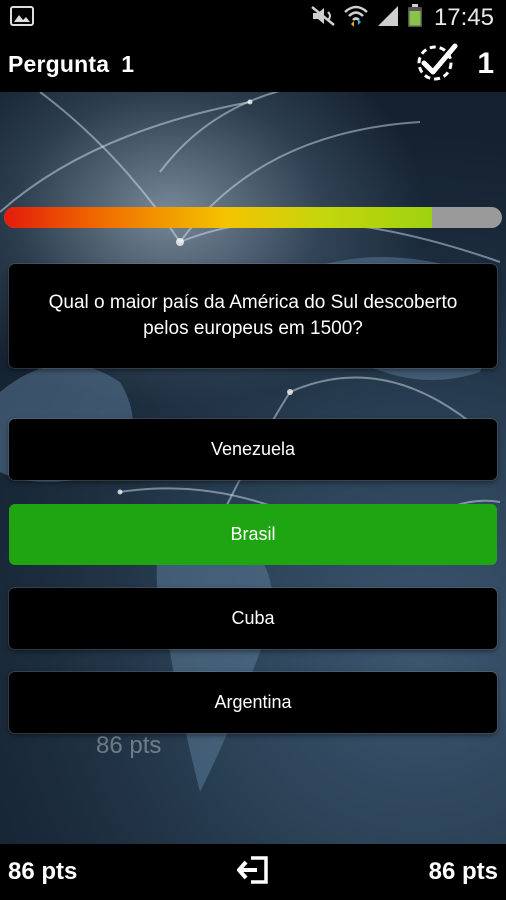 The width and height of the screenshot is (506, 900). I want to click on answer-option-1: Venezuela, so click(253, 449).